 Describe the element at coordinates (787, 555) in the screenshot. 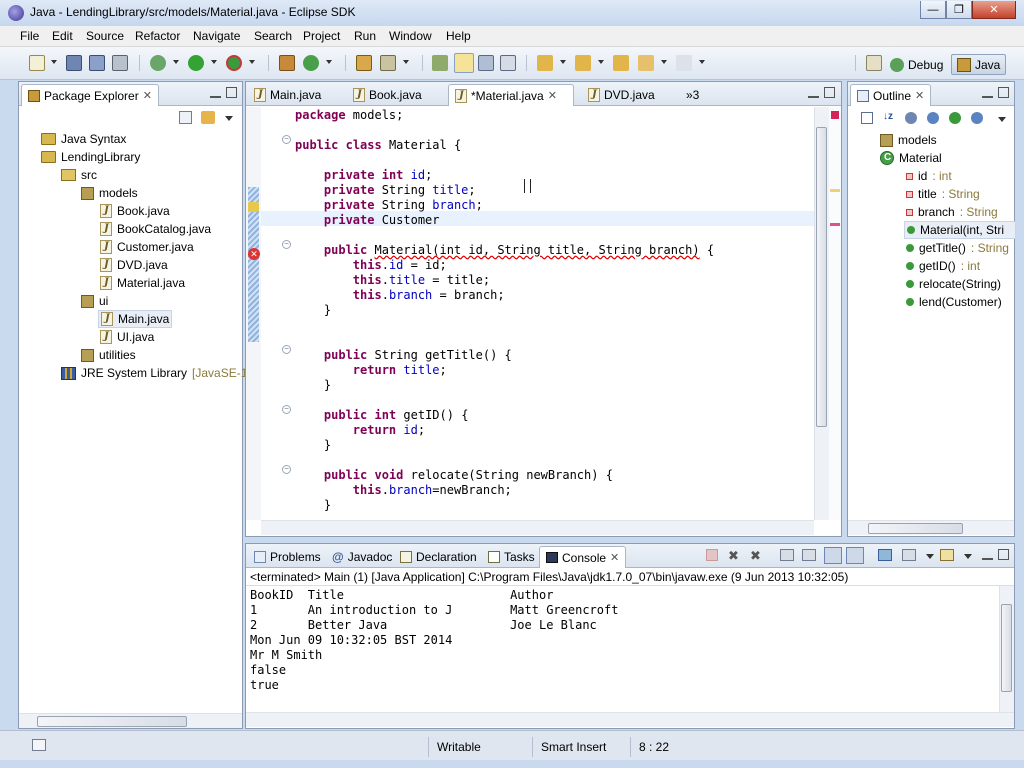

I see `clear-console-icon` at that location.